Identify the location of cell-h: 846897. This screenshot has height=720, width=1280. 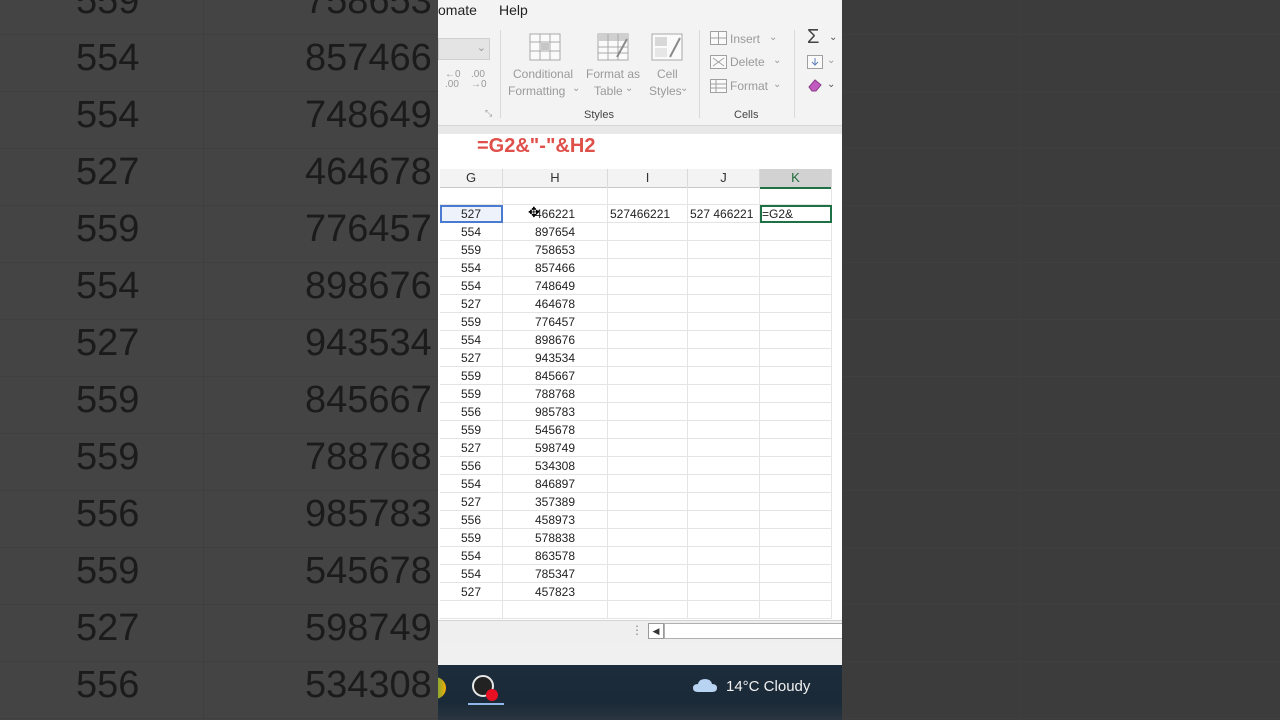
(555, 484).